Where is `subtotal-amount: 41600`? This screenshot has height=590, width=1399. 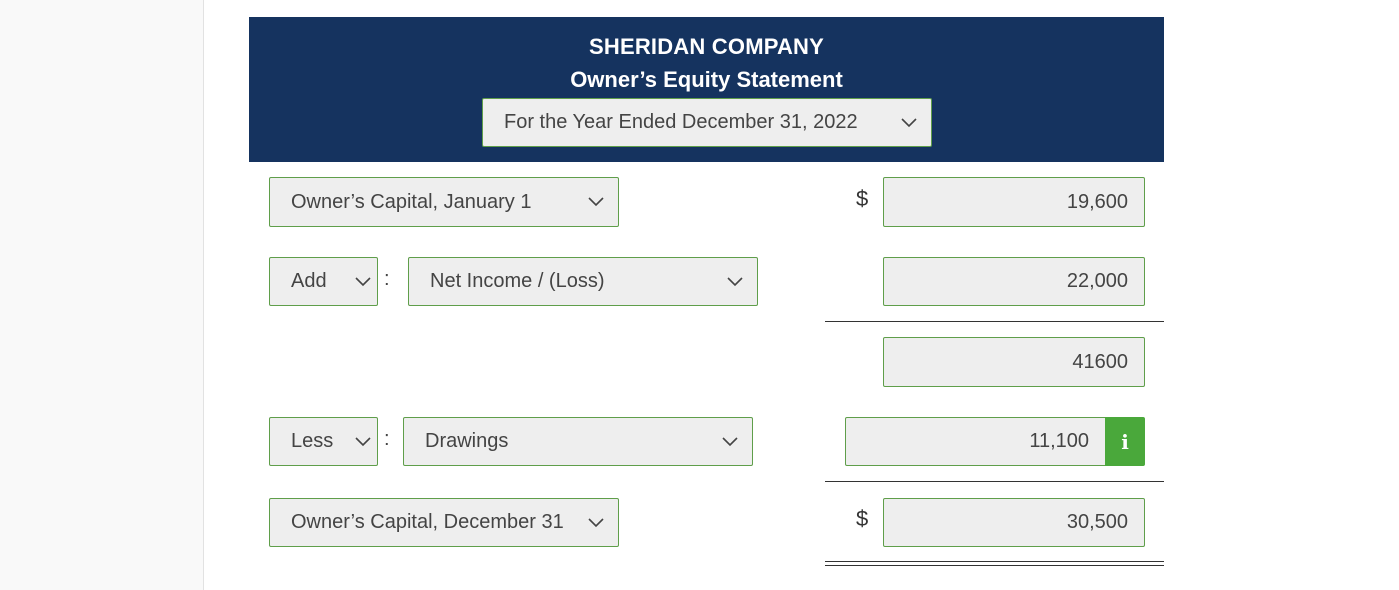
subtotal-amount: 41600 is located at coordinates (1014, 362).